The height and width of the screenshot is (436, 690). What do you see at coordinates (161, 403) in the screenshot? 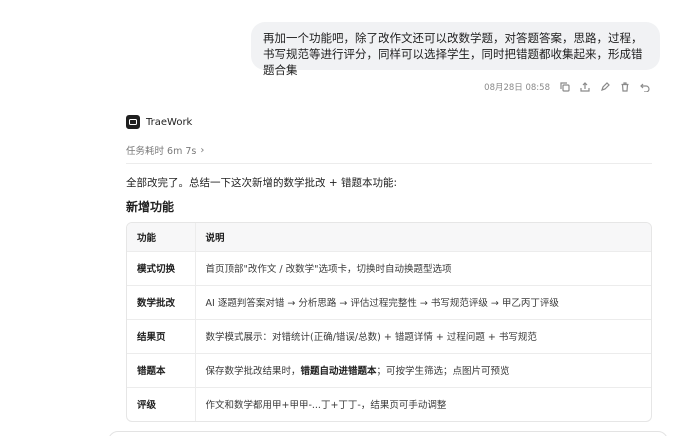
I see `feature-cell: 评级` at bounding box center [161, 403].